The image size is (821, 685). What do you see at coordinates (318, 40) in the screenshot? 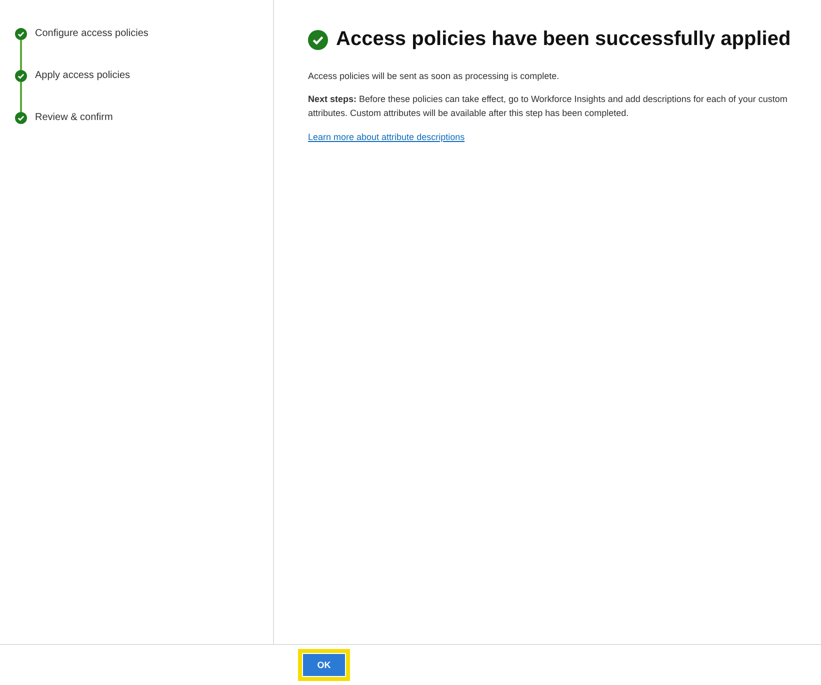
I see `success-icon` at bounding box center [318, 40].